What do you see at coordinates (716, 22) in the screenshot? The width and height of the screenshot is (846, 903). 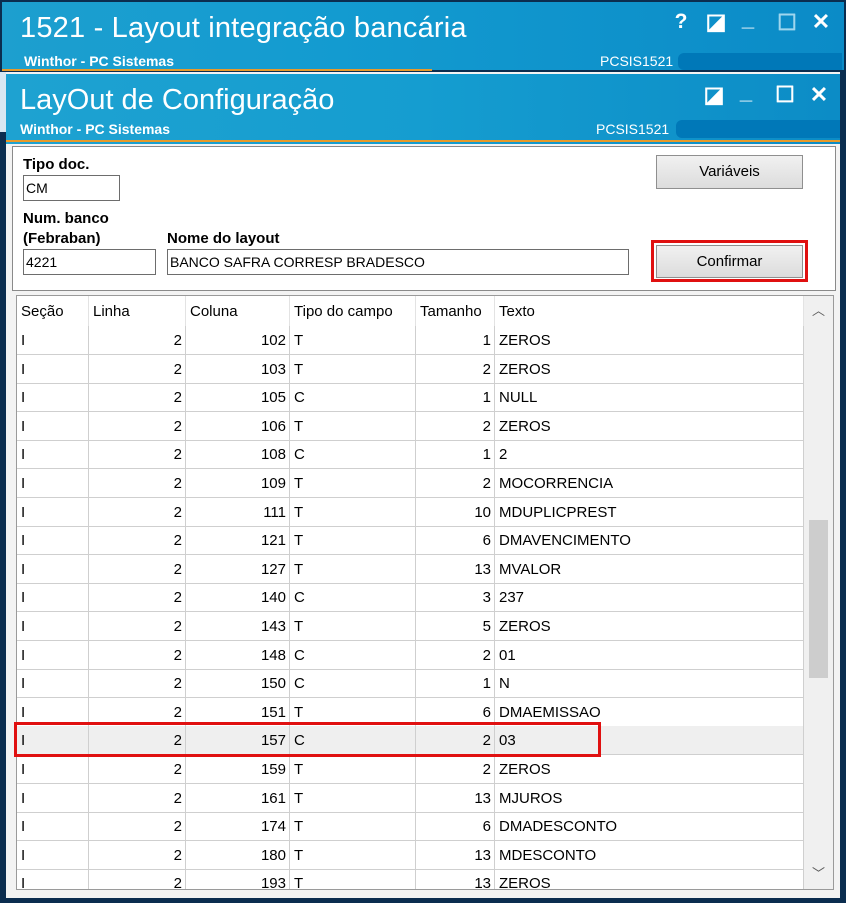 I see `restore-icon: ◪` at bounding box center [716, 22].